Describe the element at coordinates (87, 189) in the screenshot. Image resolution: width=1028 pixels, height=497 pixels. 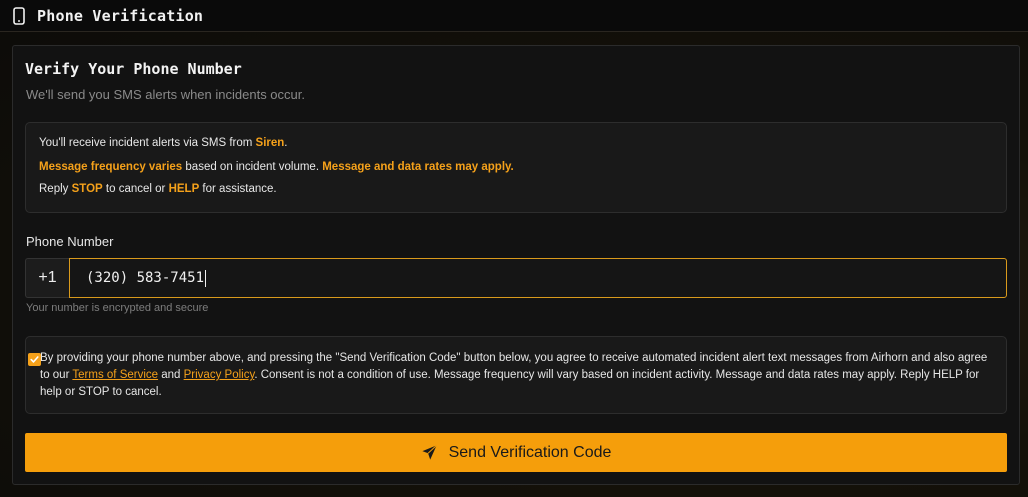
I see `stop-keyword: STOP` at that location.